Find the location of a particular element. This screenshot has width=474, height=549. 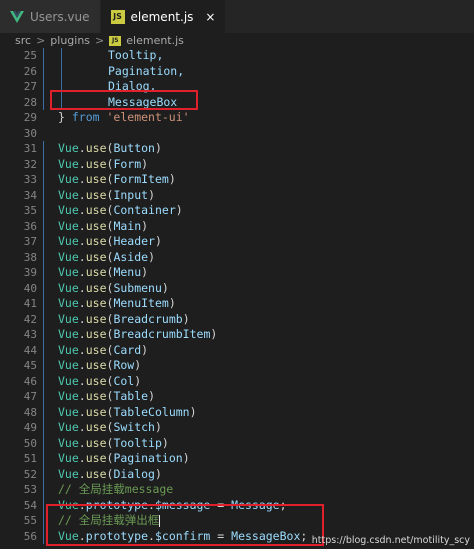

watermark: https://blog.csdn.net/motility_scy is located at coordinates (390, 540).